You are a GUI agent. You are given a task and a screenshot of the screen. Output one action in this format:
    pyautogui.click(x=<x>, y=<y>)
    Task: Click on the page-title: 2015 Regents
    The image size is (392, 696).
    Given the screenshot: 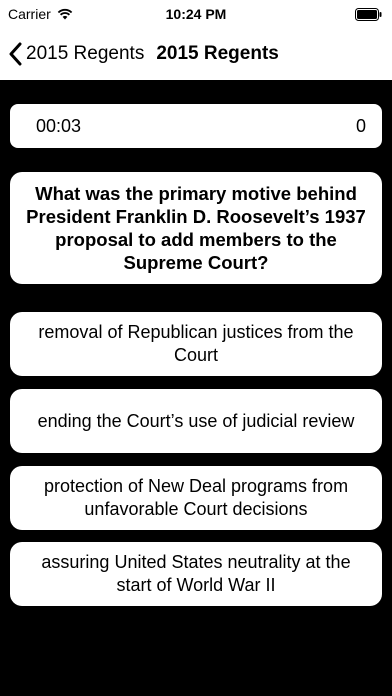 What is the action you would take?
    pyautogui.click(x=217, y=53)
    